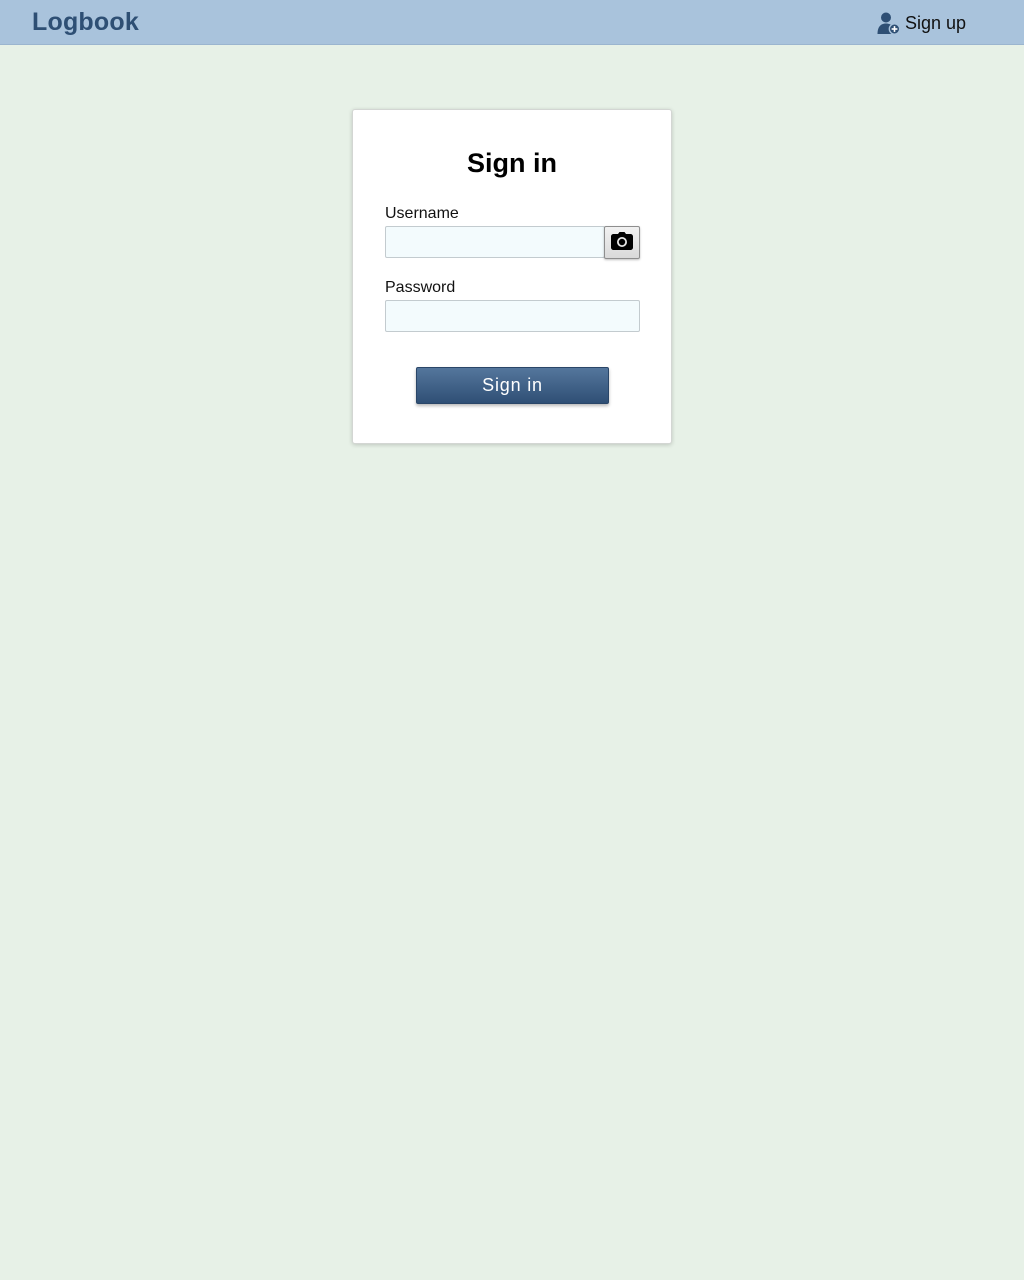 This screenshot has height=1280, width=1024. What do you see at coordinates (889, 23) in the screenshot?
I see `add-user-icon` at bounding box center [889, 23].